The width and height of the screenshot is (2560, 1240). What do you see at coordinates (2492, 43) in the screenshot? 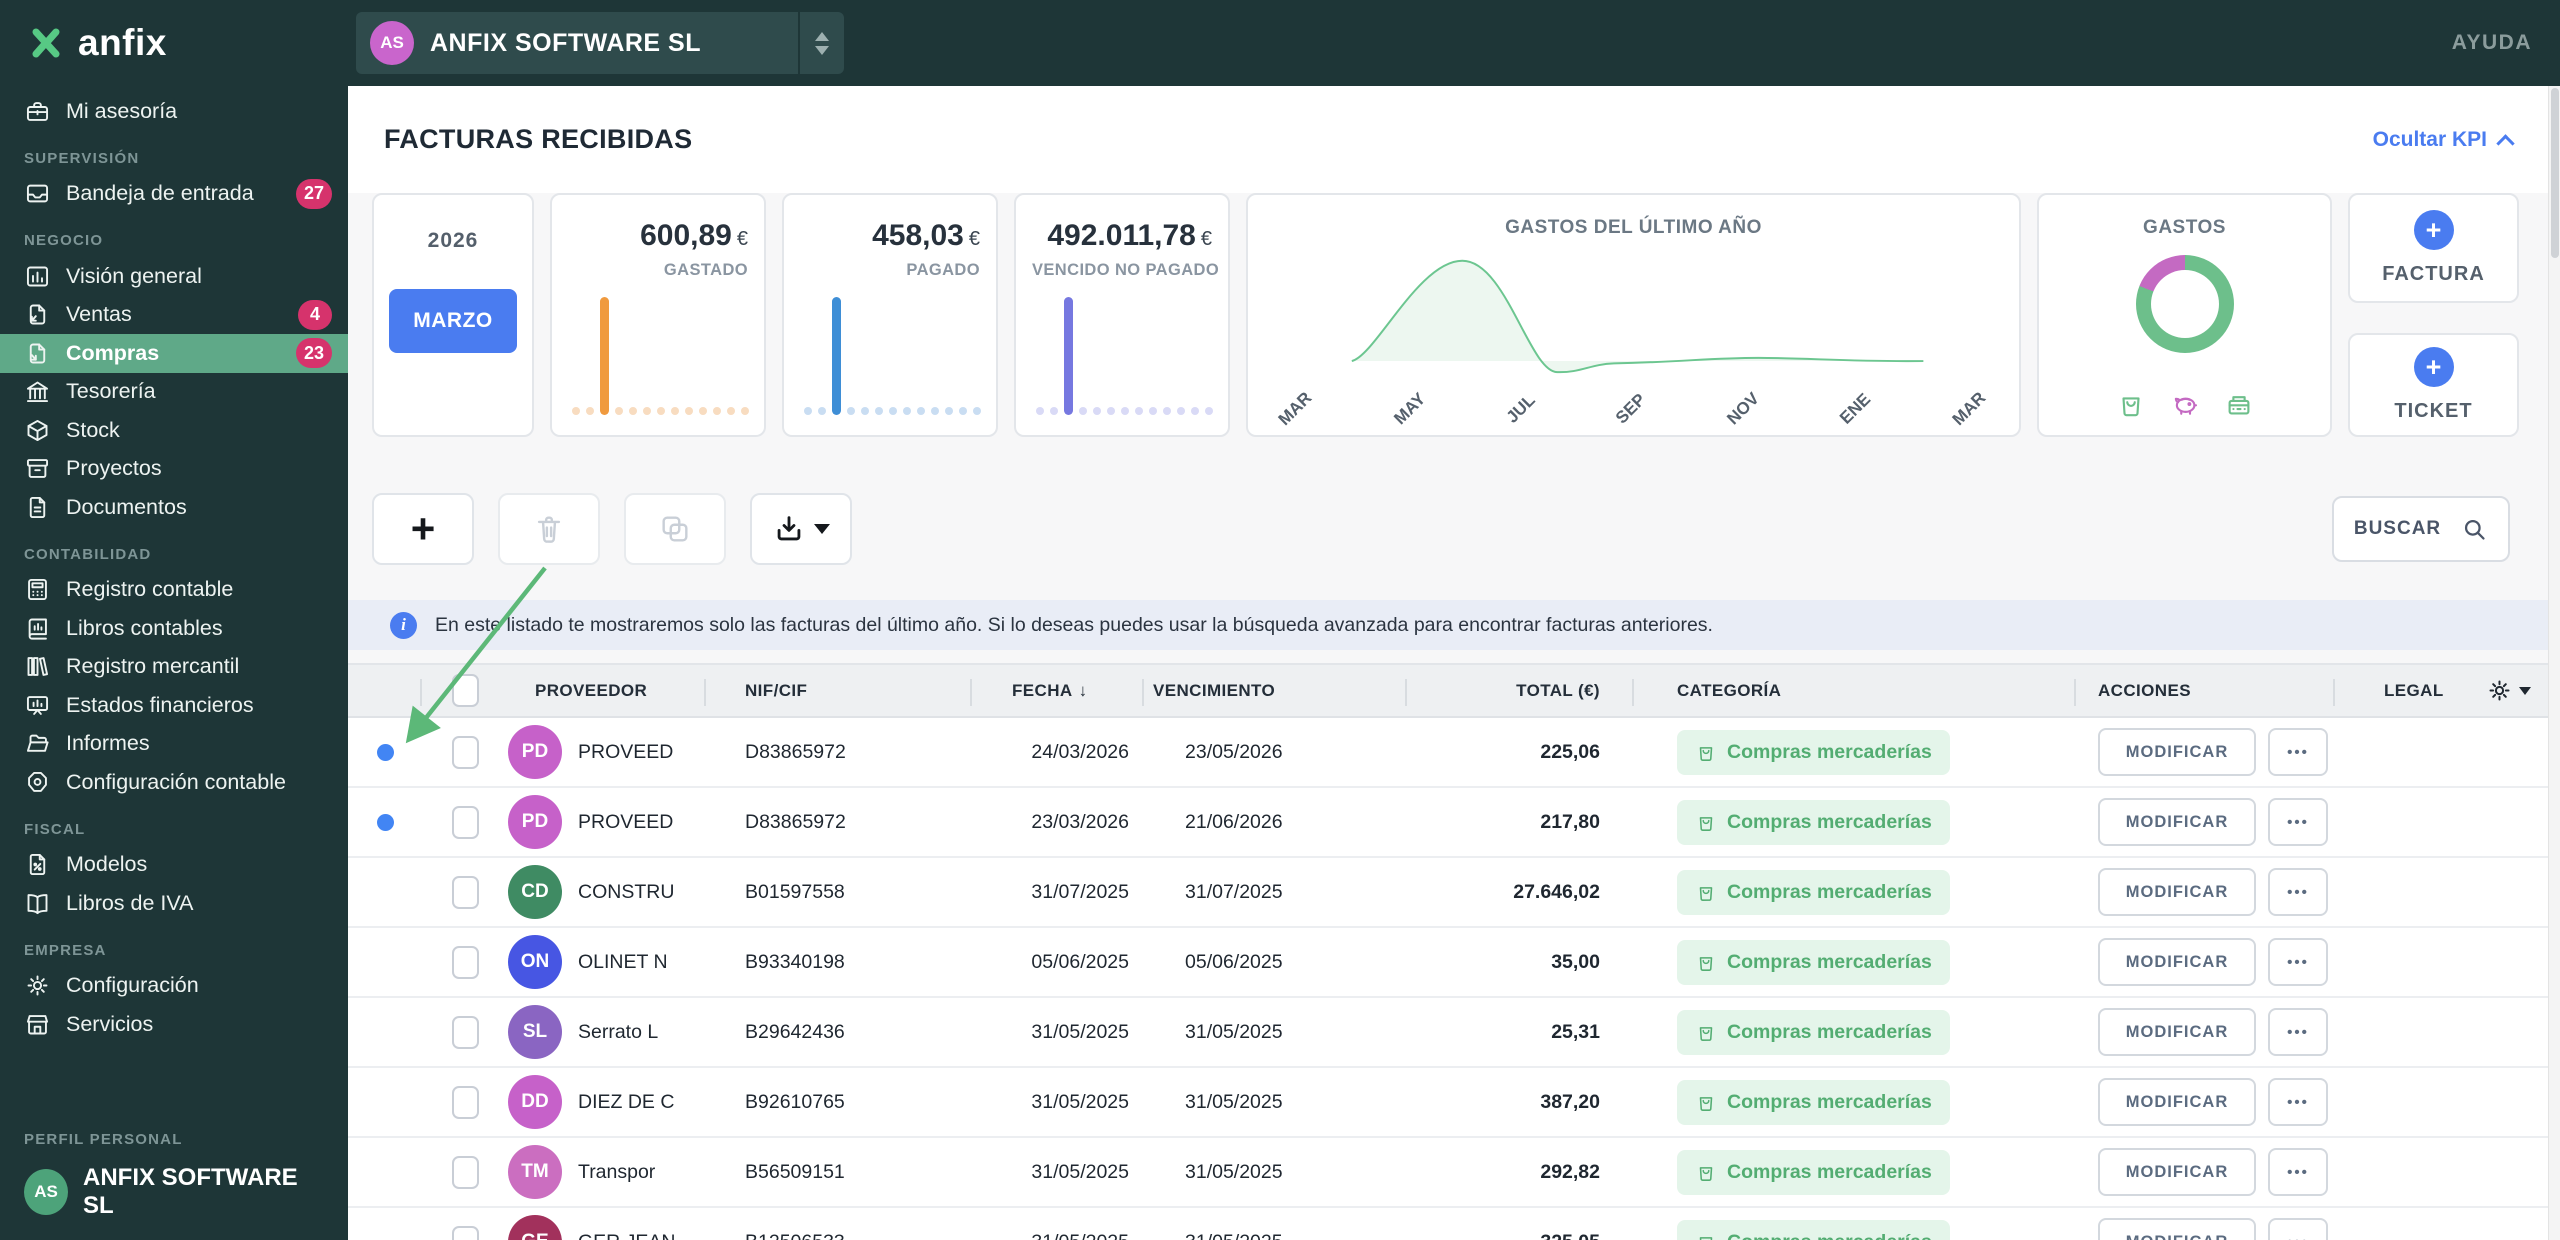
I see `help-link: AYUDA` at bounding box center [2492, 43].